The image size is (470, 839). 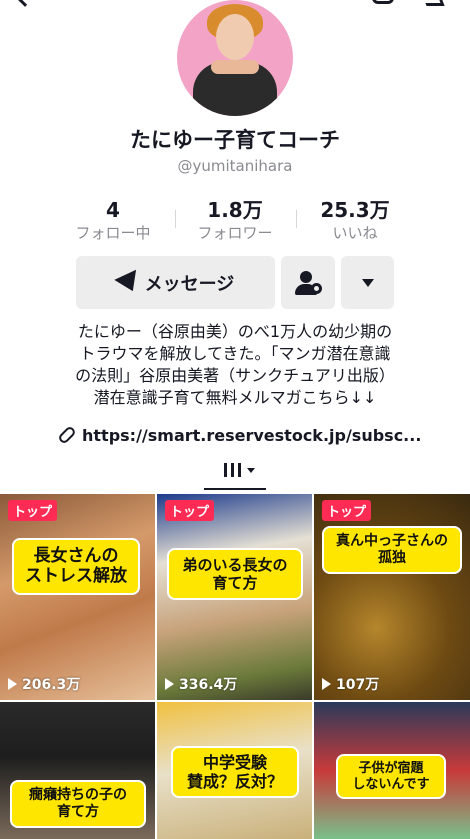 I want to click on message-button: メッセージ, so click(x=175, y=282).